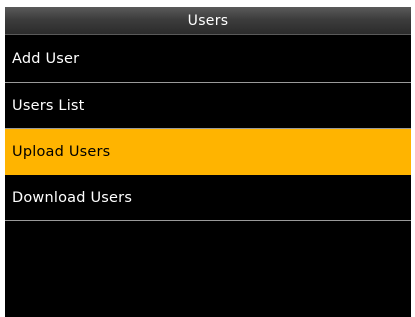  I want to click on menu-item-label: Download Users, so click(72, 197).